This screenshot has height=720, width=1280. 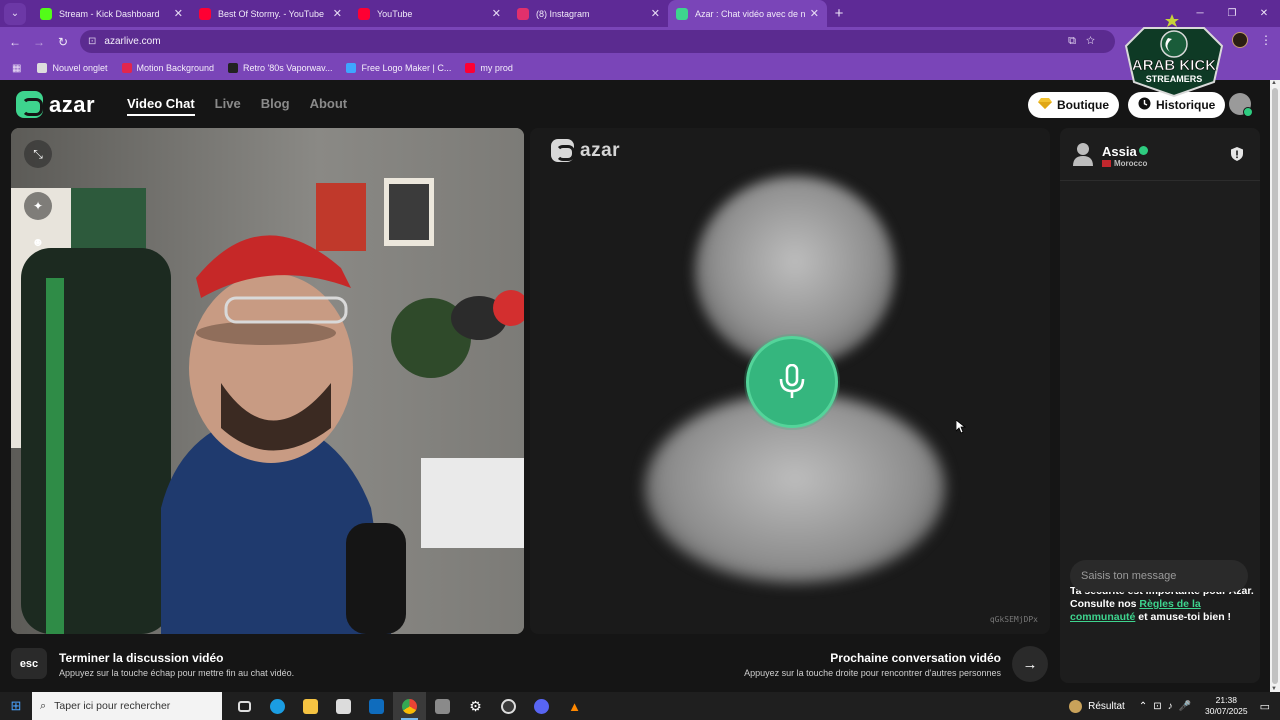 I want to click on taskbar-search: ⌕ Taper ici pour rechercher, so click(x=127, y=706).